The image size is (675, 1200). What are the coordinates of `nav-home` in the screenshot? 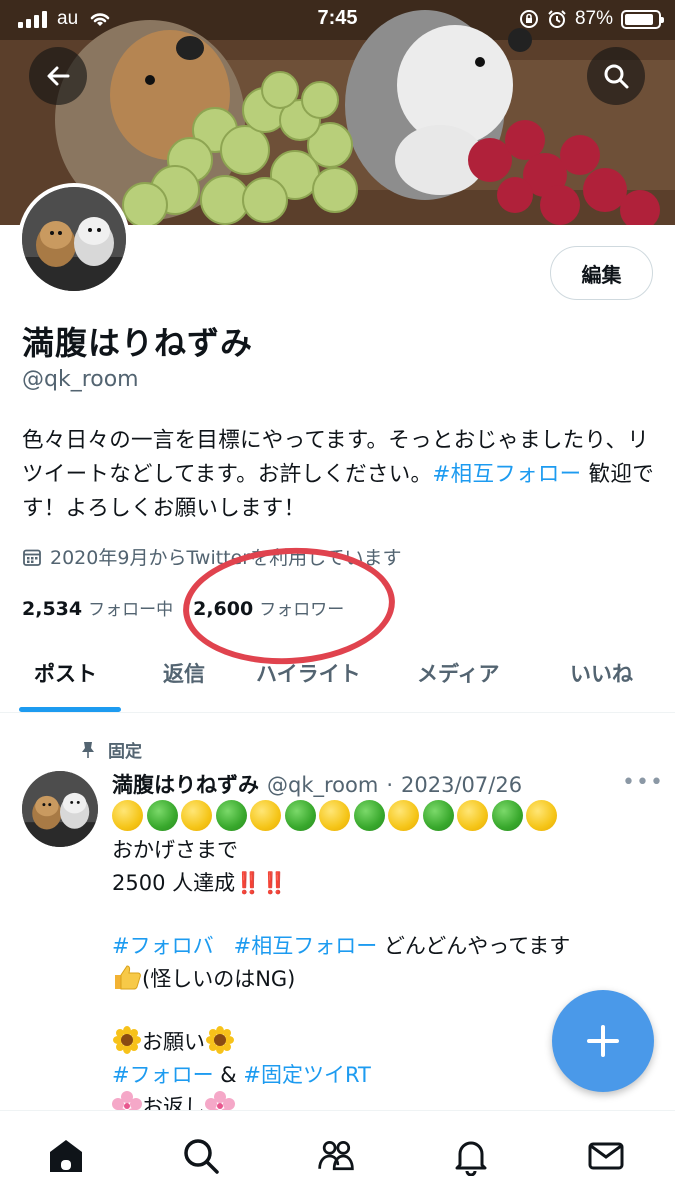 It's located at (66, 1156).